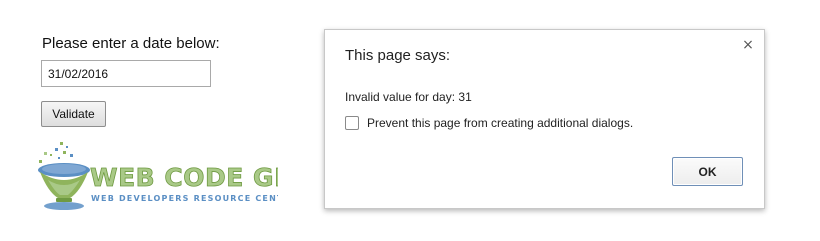 This screenshot has width=820, height=241. I want to click on close-icon: ×, so click(748, 45).